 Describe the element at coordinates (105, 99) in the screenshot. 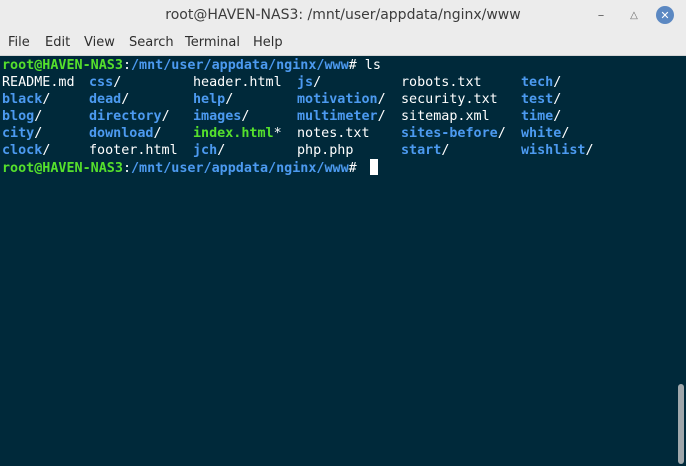

I see `entry-name: dead` at that location.